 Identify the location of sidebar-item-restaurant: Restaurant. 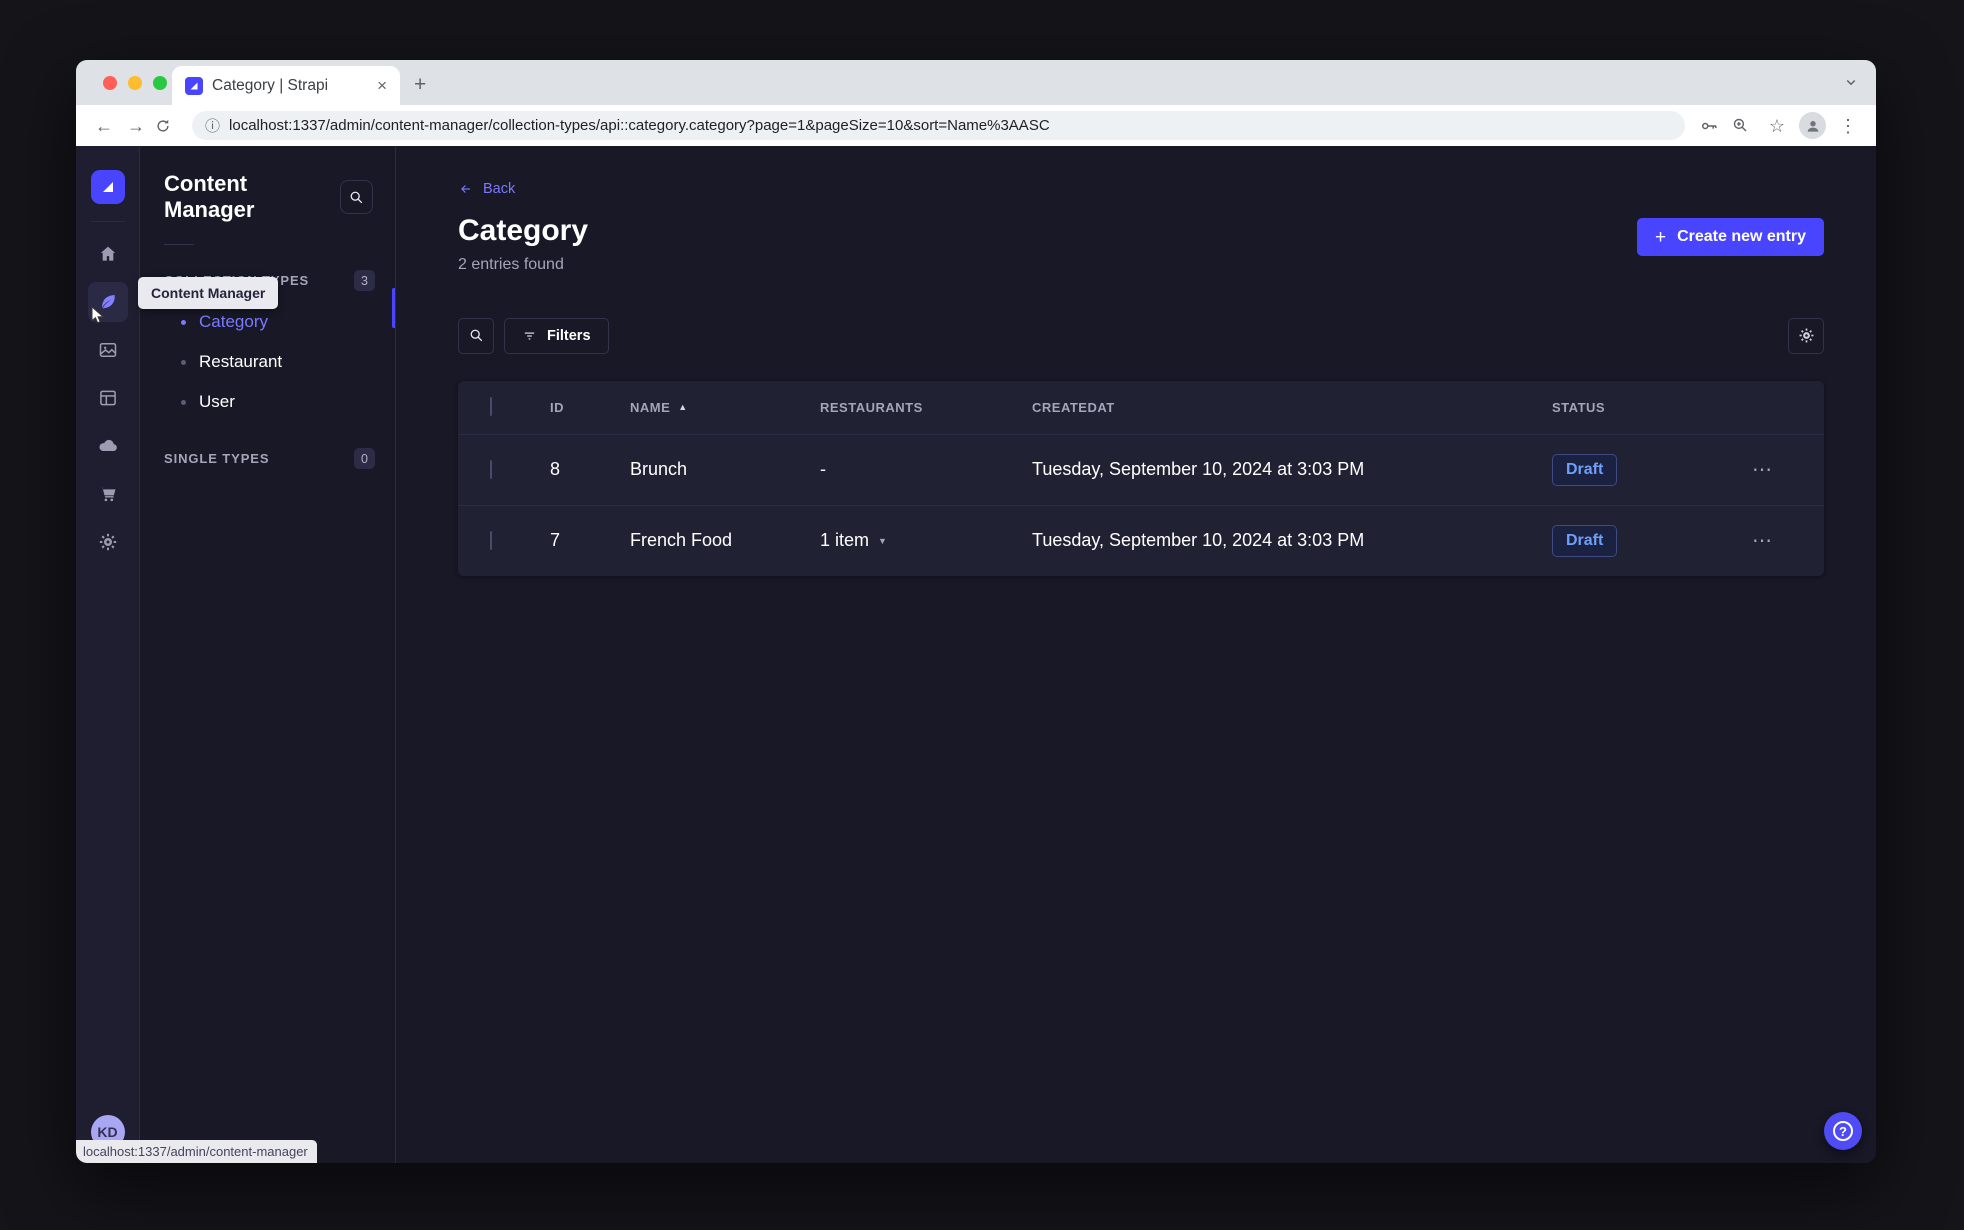
(267, 362).